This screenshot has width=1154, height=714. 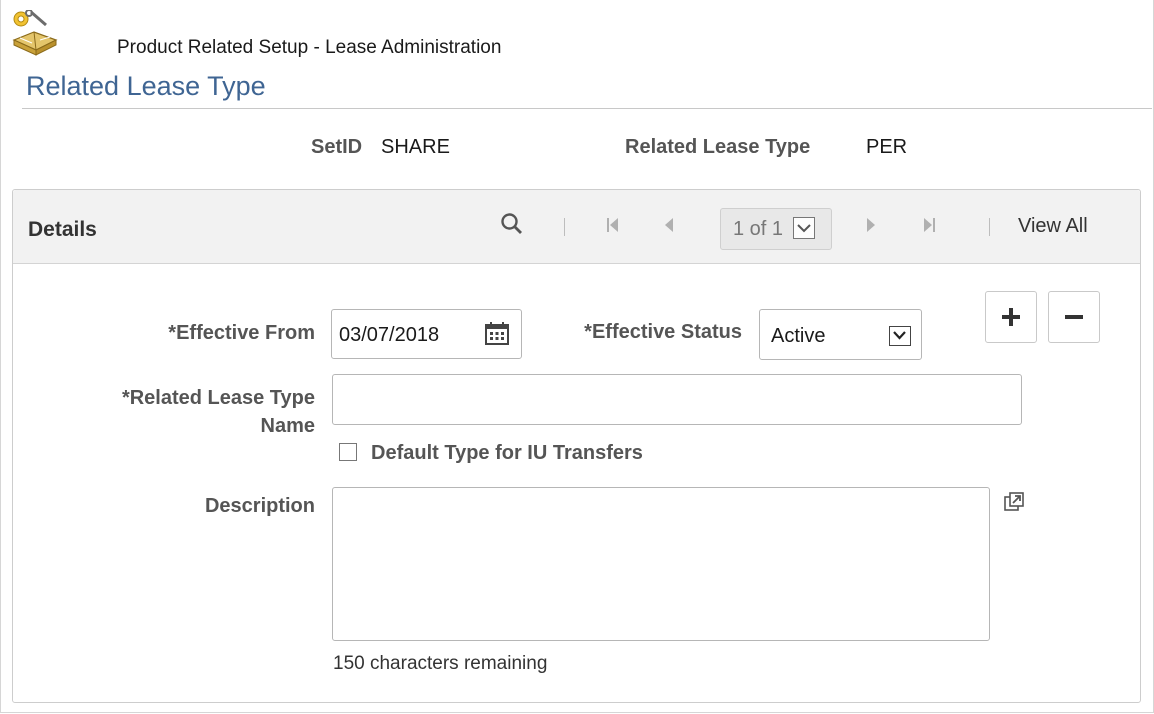 I want to click on expand-popup-icon, so click(x=1014, y=504).